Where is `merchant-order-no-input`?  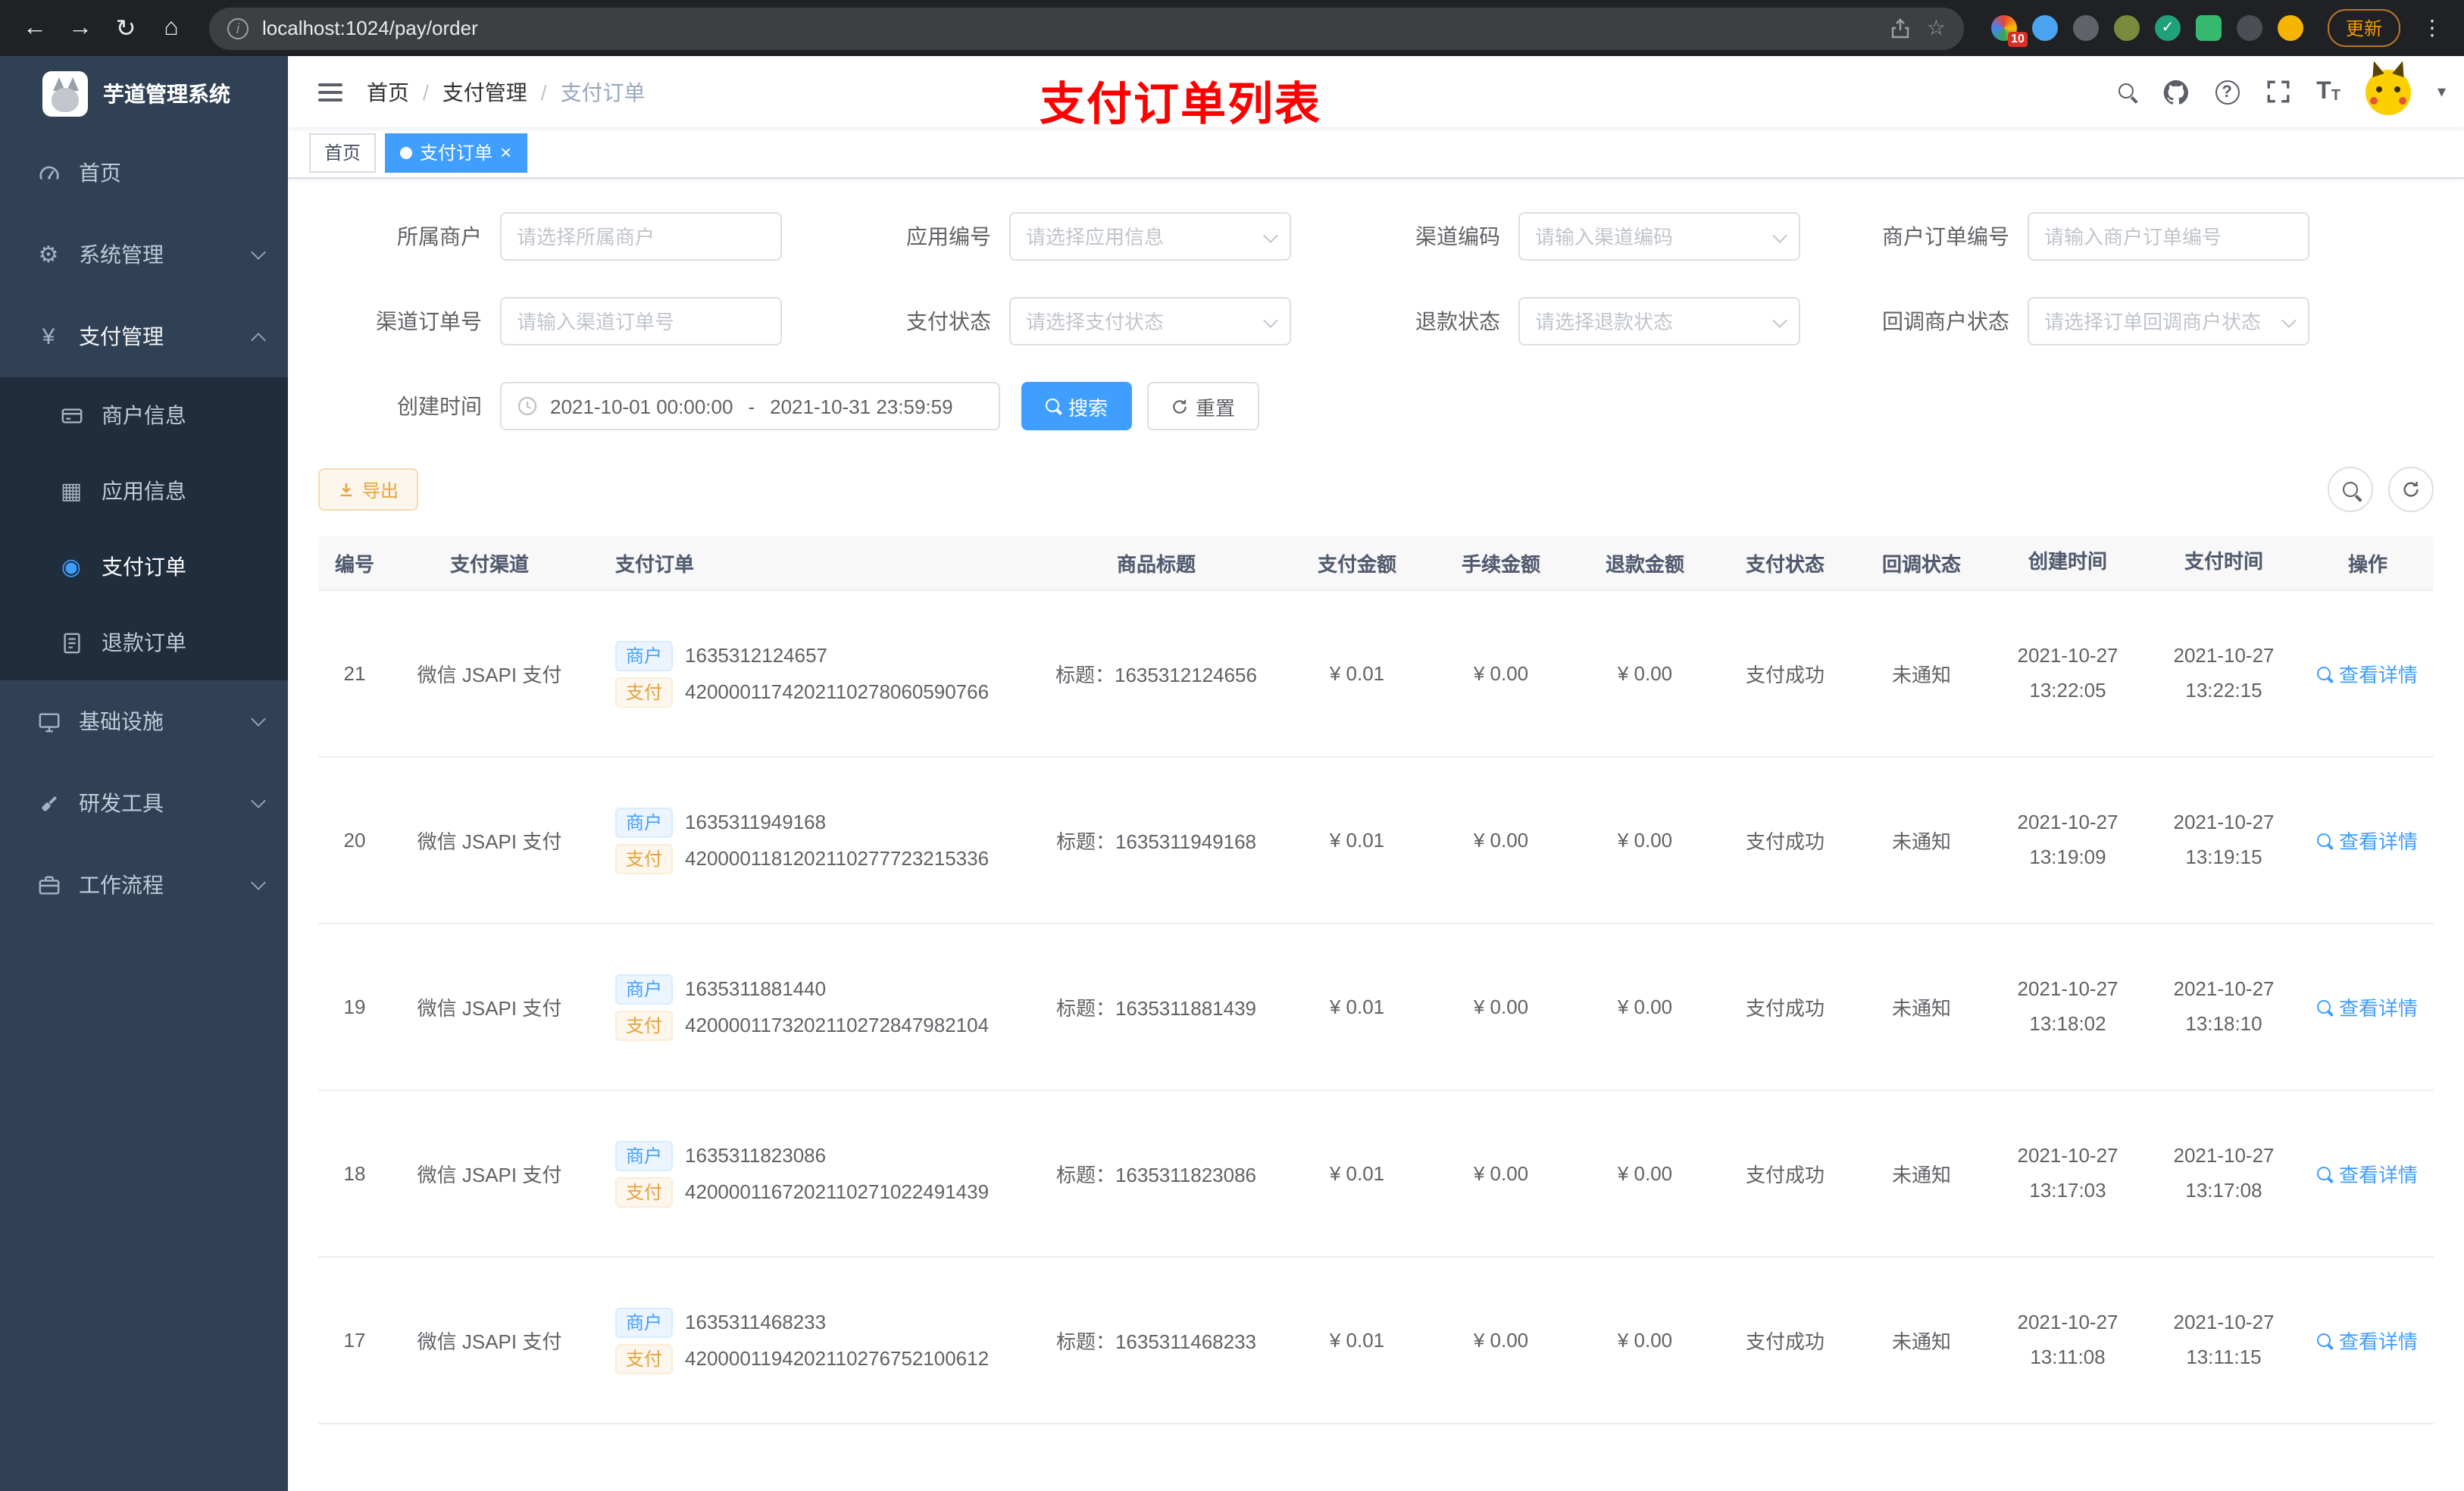 merchant-order-no-input is located at coordinates (2168, 236).